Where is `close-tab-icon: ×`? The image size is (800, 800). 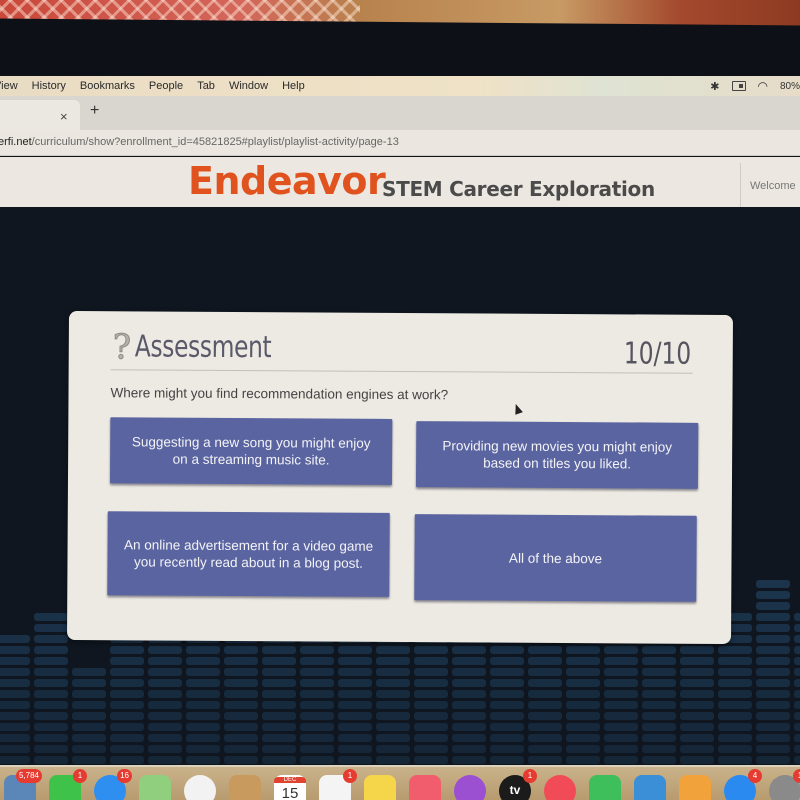
close-tab-icon: × is located at coordinates (64, 116).